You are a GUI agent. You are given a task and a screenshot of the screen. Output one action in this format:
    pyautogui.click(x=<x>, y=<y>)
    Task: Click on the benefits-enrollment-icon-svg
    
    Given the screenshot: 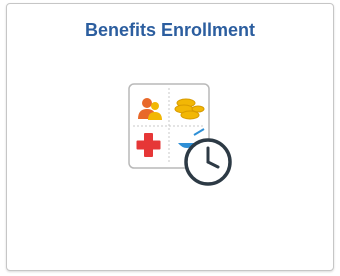 What is the action you would take?
    pyautogui.click(x=180, y=134)
    